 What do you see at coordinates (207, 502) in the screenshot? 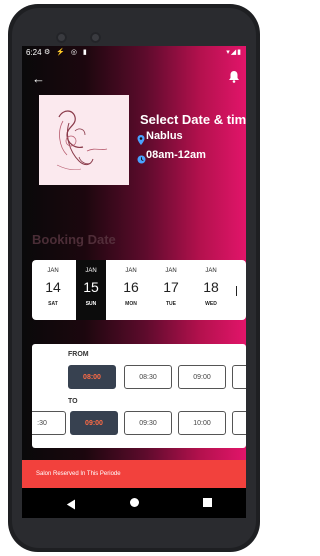
I see `nav-recent-apps-icon` at bounding box center [207, 502].